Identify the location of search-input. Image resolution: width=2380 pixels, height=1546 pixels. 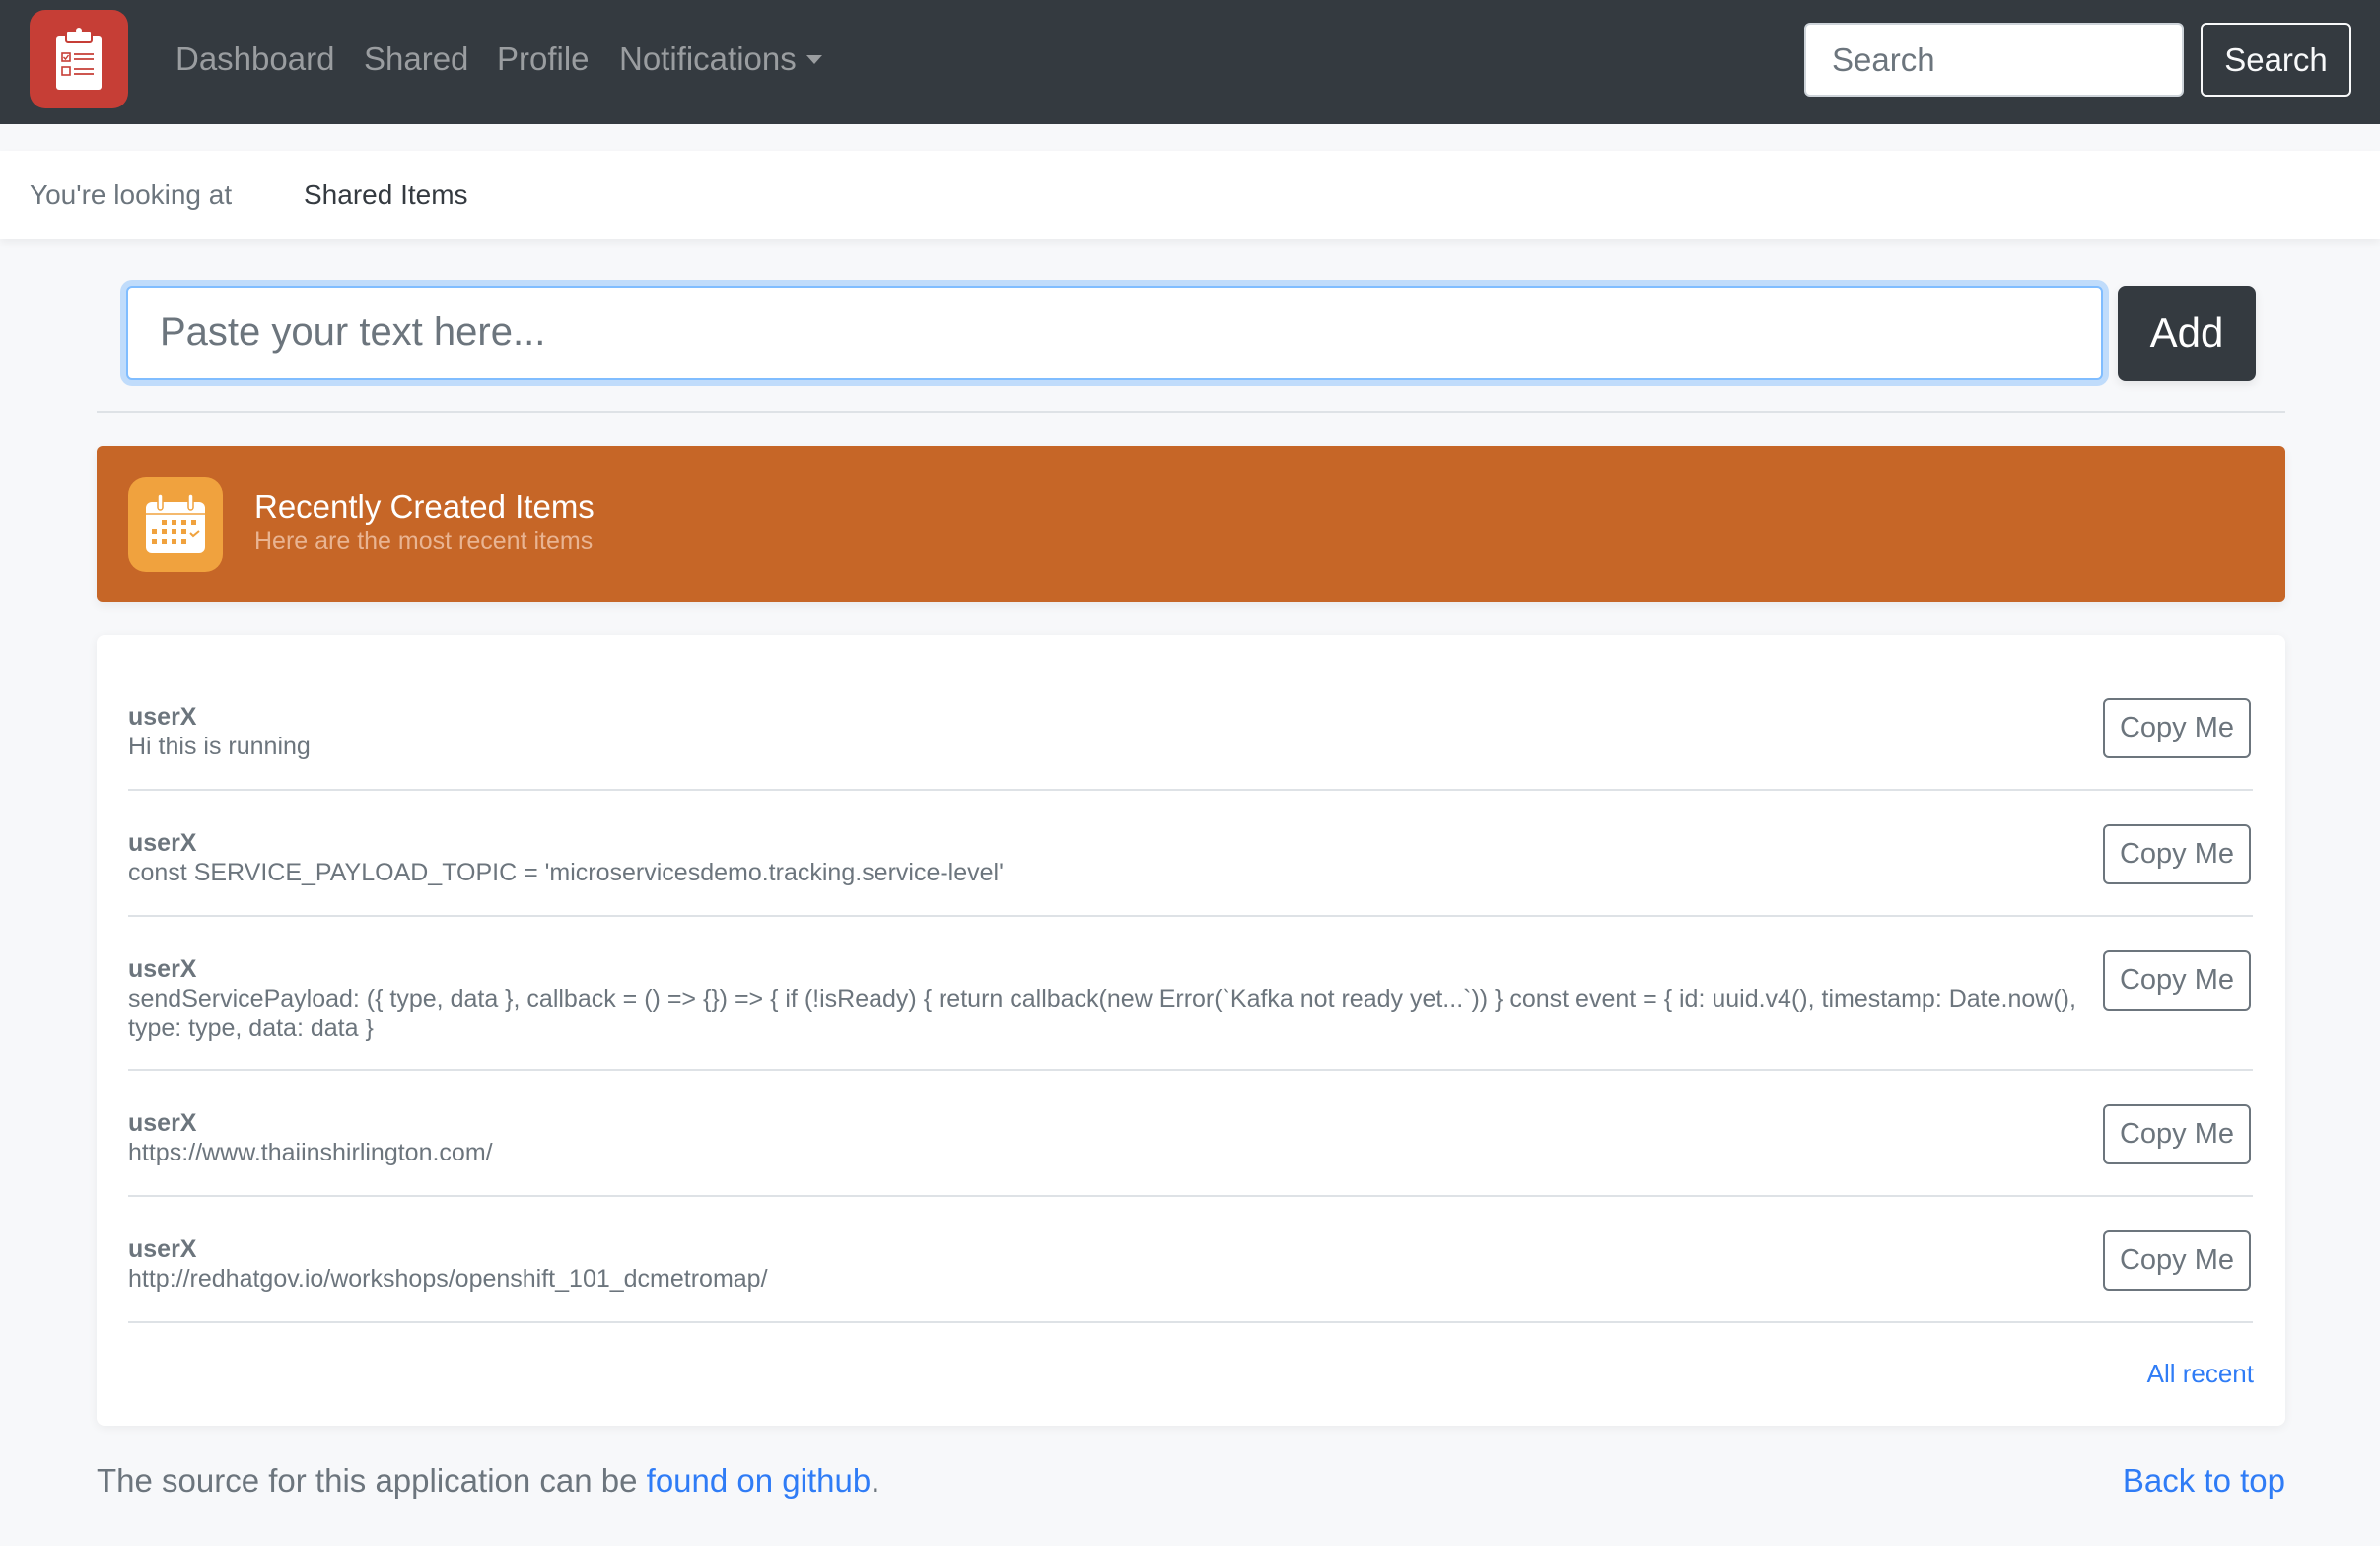
(1994, 60).